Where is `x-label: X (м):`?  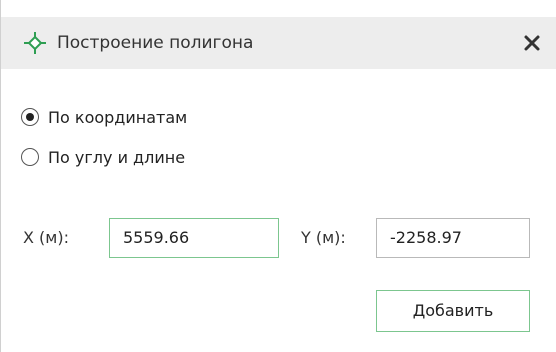 x-label: X (м): is located at coordinates (46, 237).